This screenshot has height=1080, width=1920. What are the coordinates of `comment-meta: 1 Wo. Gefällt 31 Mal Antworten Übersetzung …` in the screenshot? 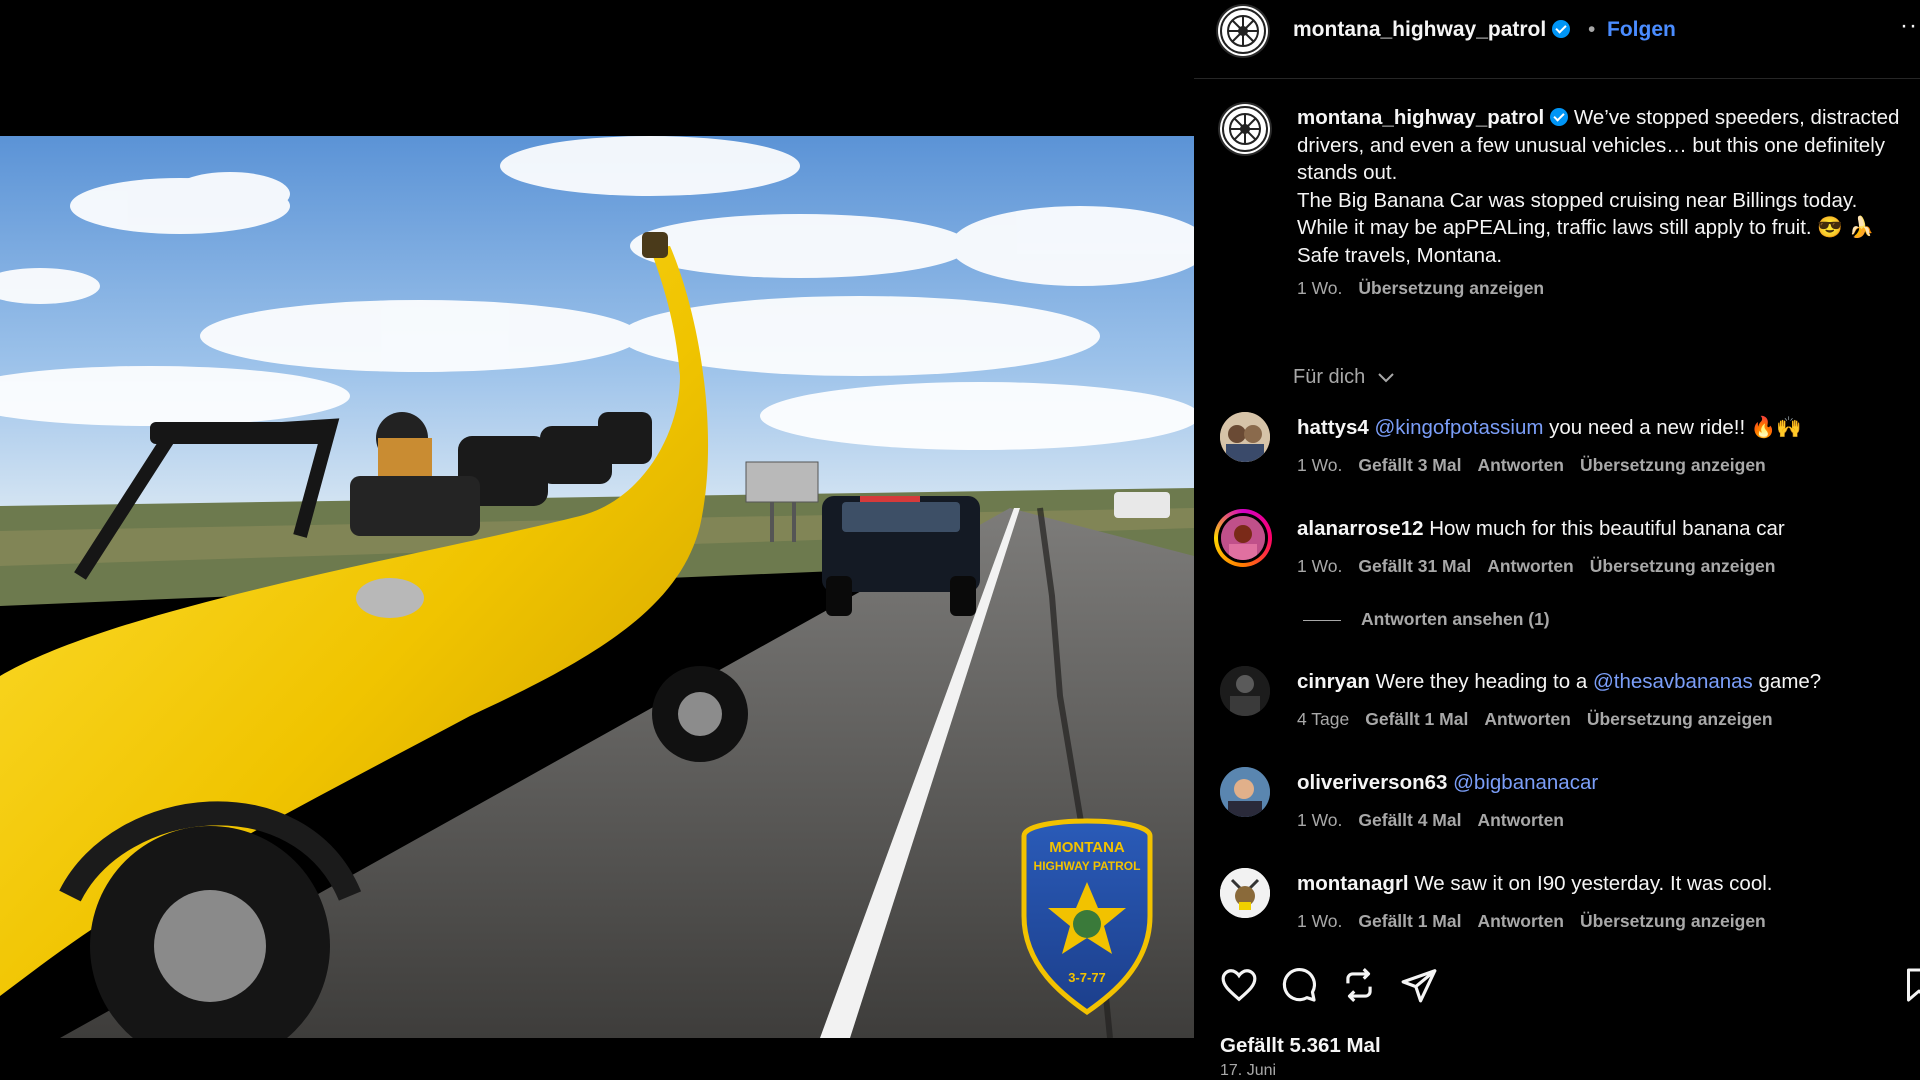 It's located at (1544, 566).